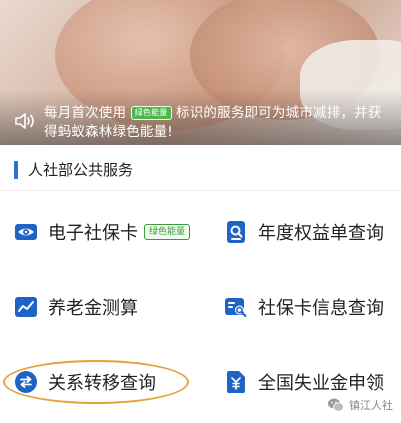  Describe the element at coordinates (151, 113) in the screenshot. I see `green-energy-badge: 绿色能量` at that location.